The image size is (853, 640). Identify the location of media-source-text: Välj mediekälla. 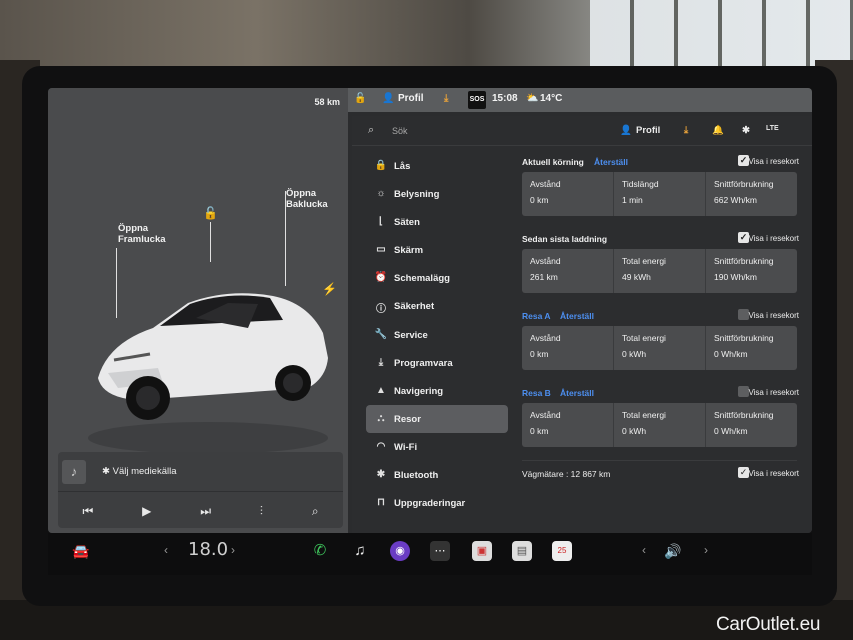
(144, 471).